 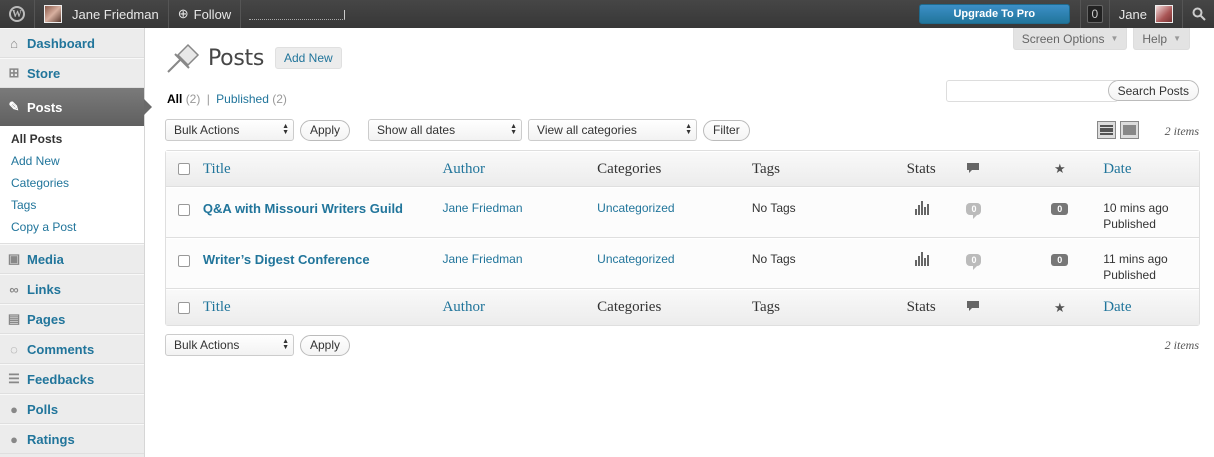 What do you see at coordinates (14, 289) in the screenshot?
I see `link-icon: ∞` at bounding box center [14, 289].